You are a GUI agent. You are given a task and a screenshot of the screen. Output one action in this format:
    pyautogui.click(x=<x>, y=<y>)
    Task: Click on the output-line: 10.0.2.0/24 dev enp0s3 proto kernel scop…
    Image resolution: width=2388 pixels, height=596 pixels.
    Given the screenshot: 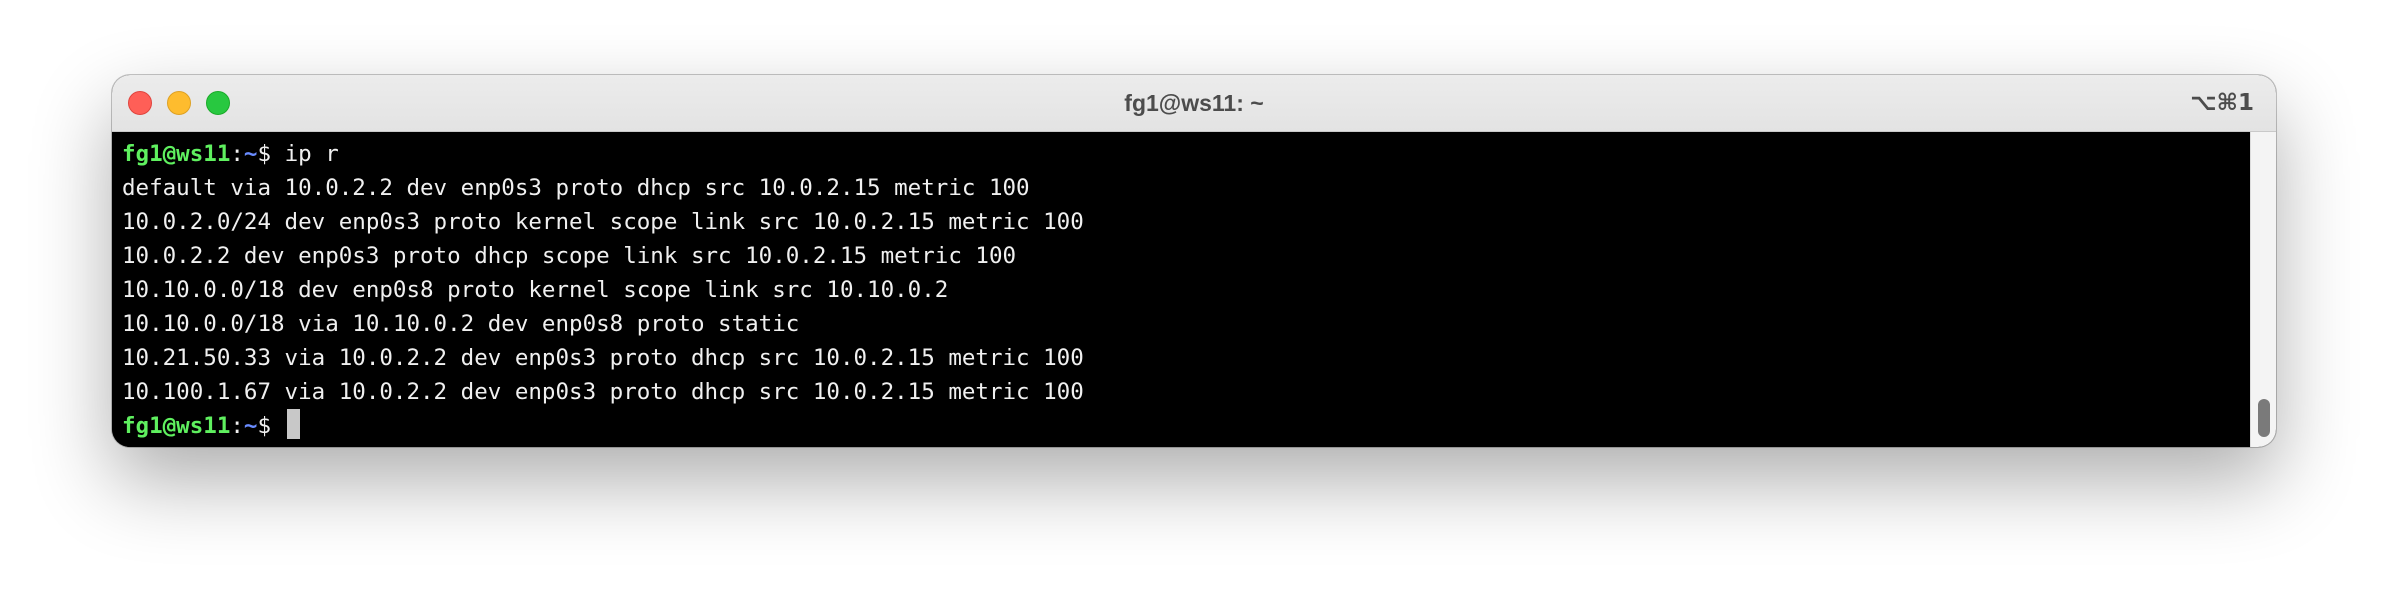 What is the action you would take?
    pyautogui.click(x=603, y=222)
    